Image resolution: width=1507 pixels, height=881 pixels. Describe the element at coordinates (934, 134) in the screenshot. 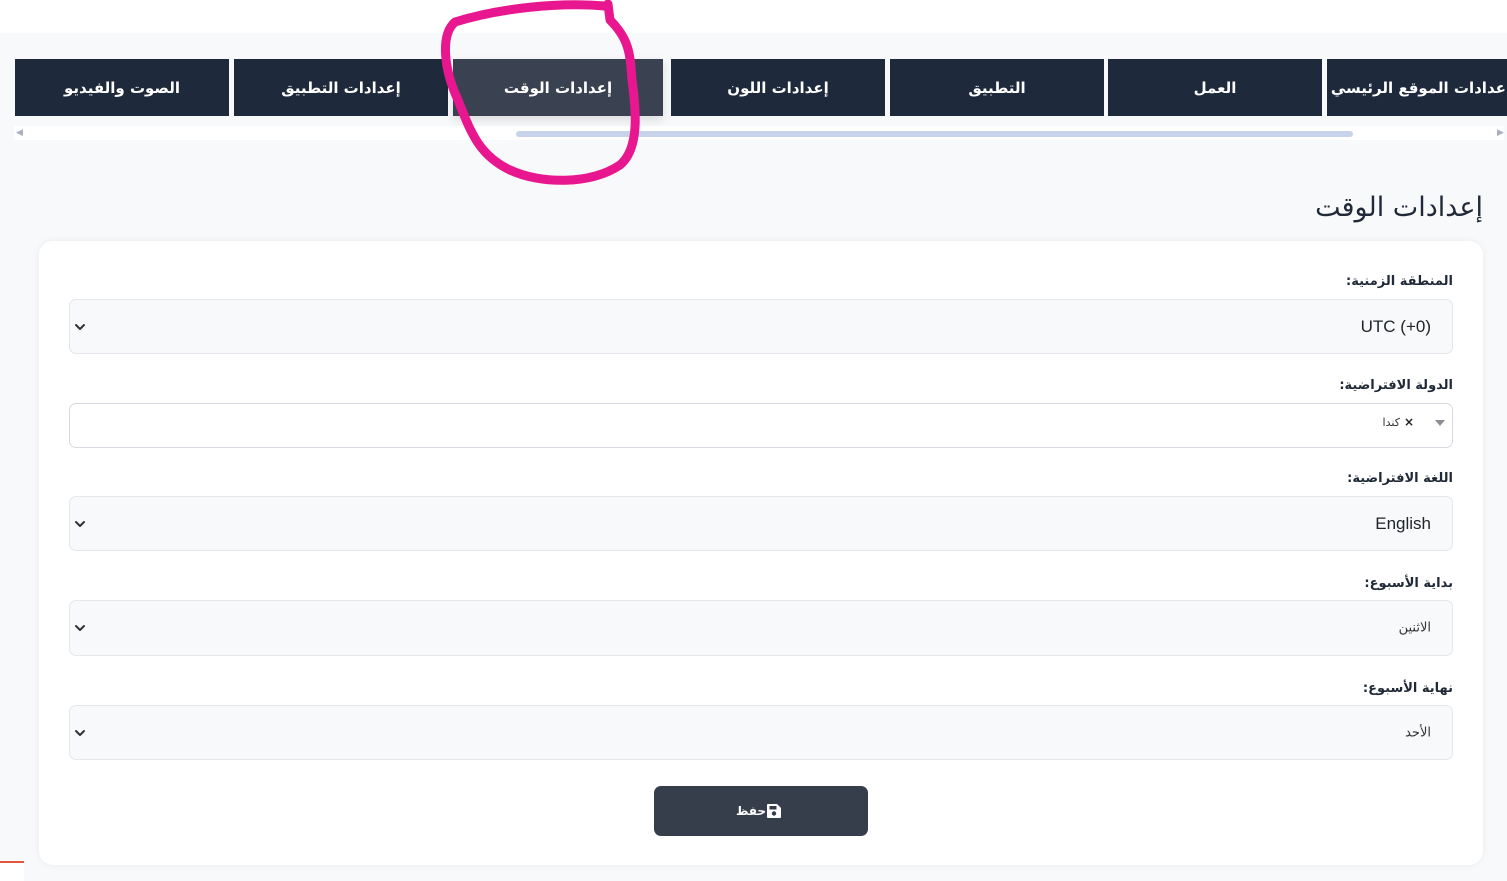

I see `tabs-scrollbar-thumb` at that location.